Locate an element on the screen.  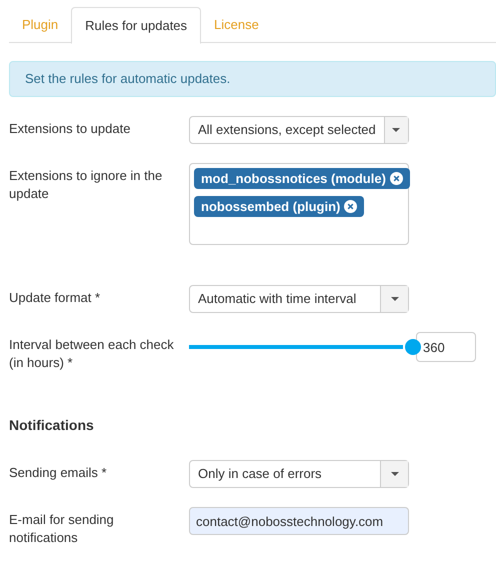
info-alert: Set the rules for automatic updates. is located at coordinates (252, 79).